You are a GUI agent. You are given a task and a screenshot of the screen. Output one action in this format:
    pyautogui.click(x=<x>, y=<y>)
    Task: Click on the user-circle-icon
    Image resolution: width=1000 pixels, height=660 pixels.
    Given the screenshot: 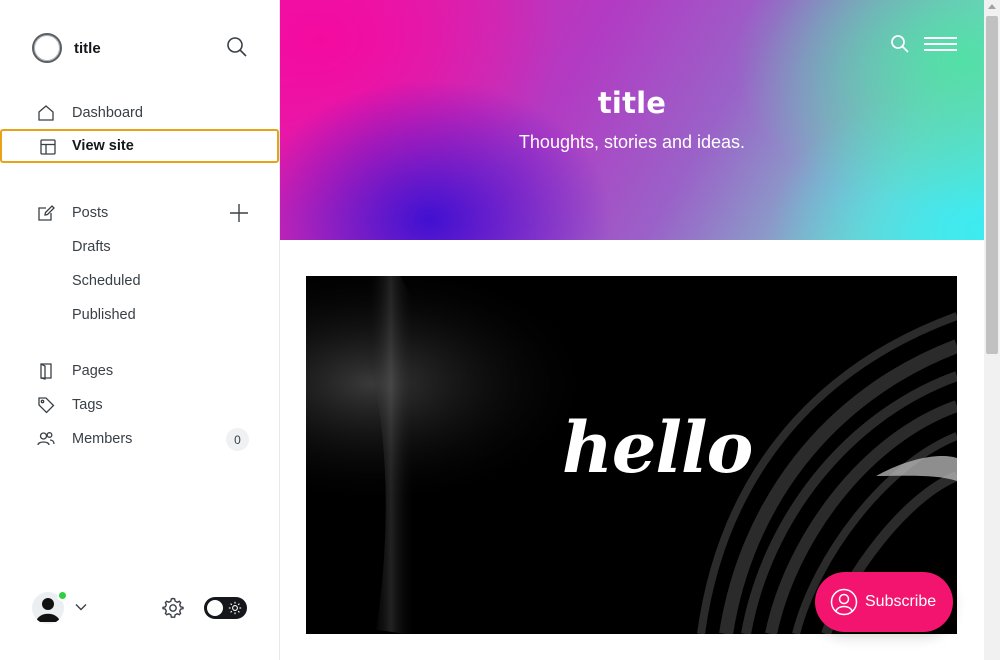 What is the action you would take?
    pyautogui.click(x=844, y=602)
    